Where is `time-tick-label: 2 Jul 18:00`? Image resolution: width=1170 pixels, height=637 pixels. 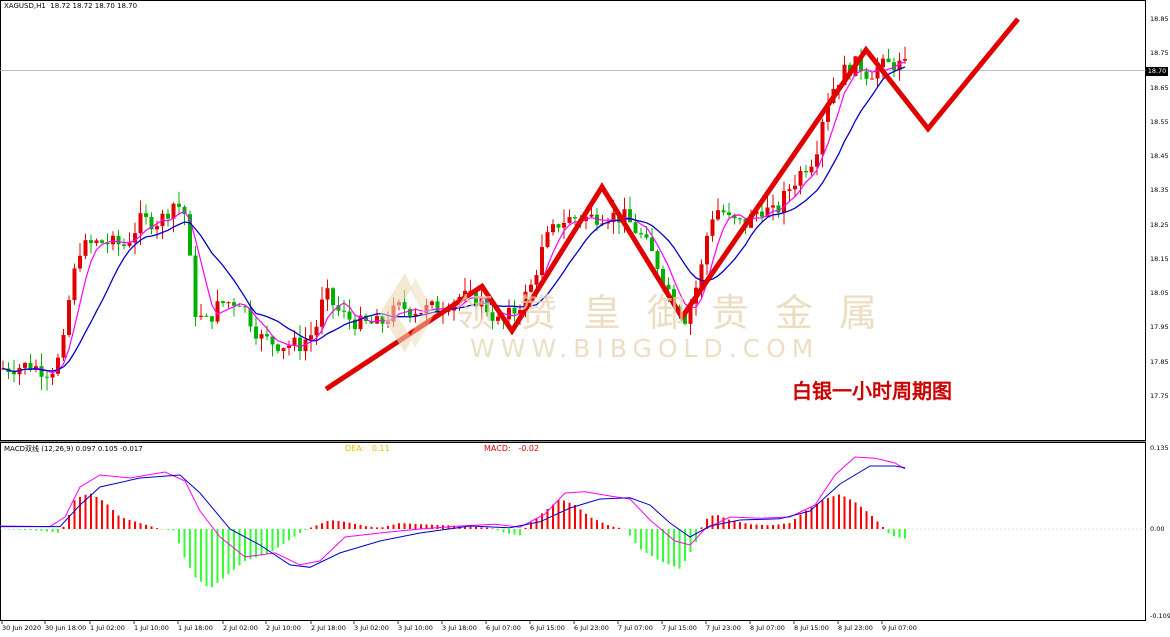
time-tick-label: 2 Jul 18:00 is located at coordinates (328, 628).